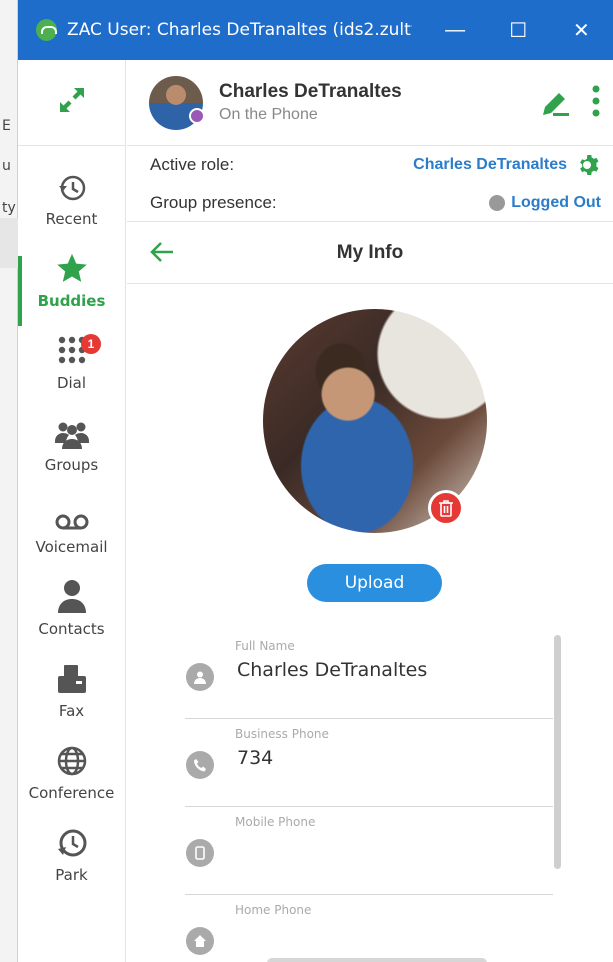  What do you see at coordinates (9, 208) in the screenshot?
I see `background-text: ty` at bounding box center [9, 208].